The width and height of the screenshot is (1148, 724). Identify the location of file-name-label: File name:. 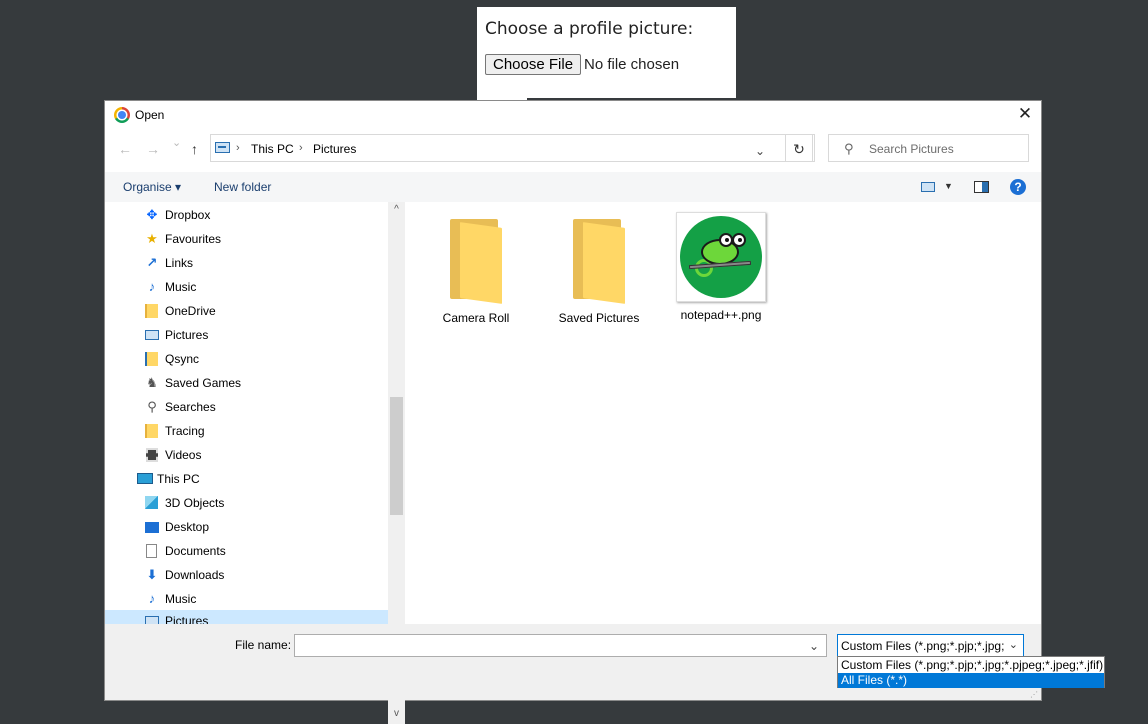
(263, 645).